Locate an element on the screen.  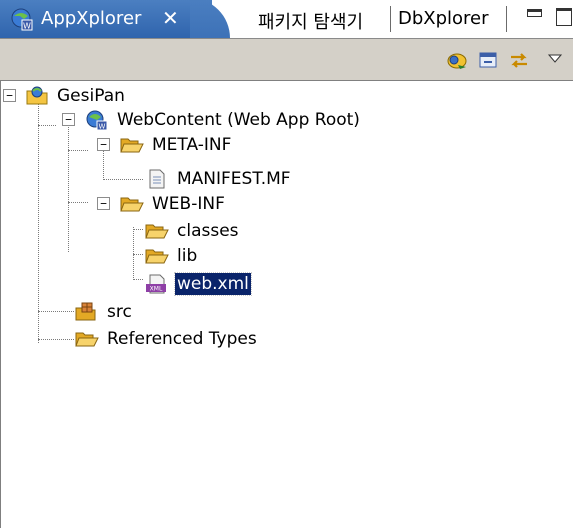
tree-item-meta-inf: META-INF is located at coordinates (176, 145).